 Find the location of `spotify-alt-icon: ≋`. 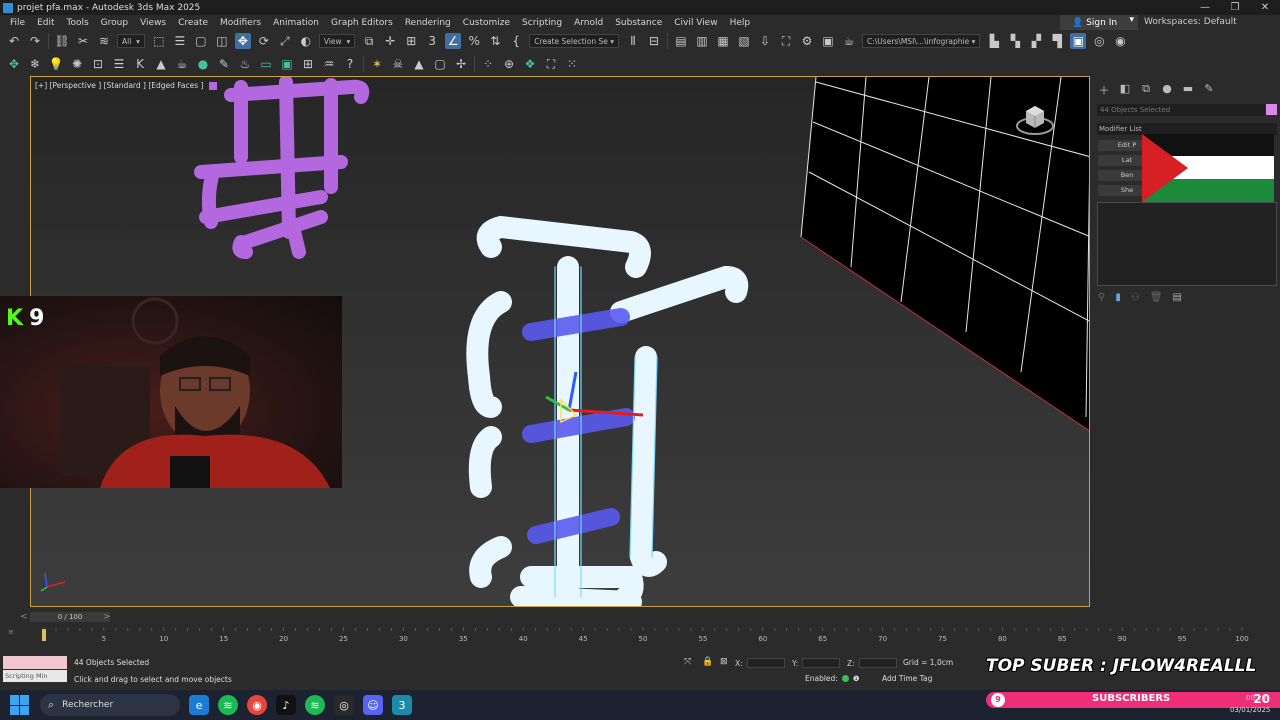

spotify-alt-icon: ≋ is located at coordinates (315, 705).